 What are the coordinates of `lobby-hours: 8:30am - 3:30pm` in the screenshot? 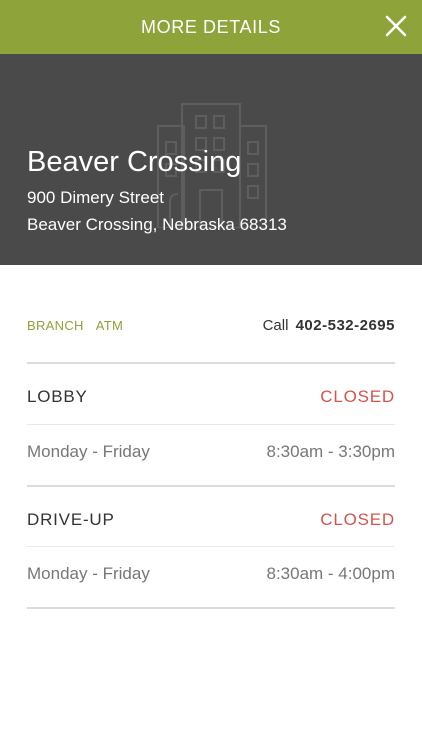 It's located at (330, 451).